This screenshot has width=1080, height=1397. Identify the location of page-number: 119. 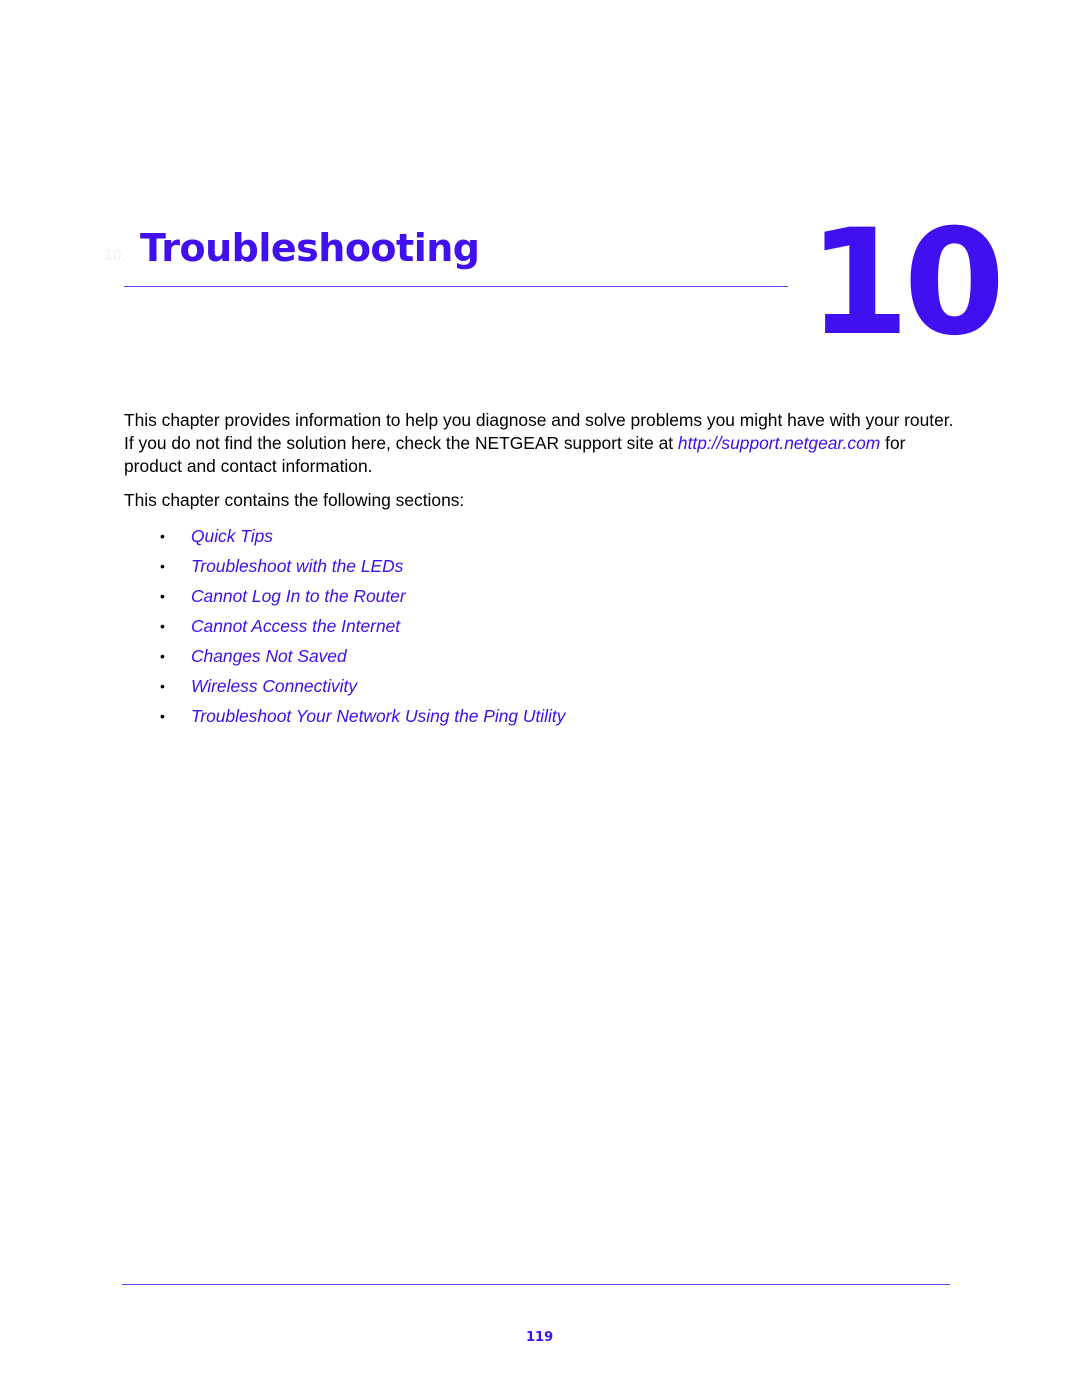
(540, 1337).